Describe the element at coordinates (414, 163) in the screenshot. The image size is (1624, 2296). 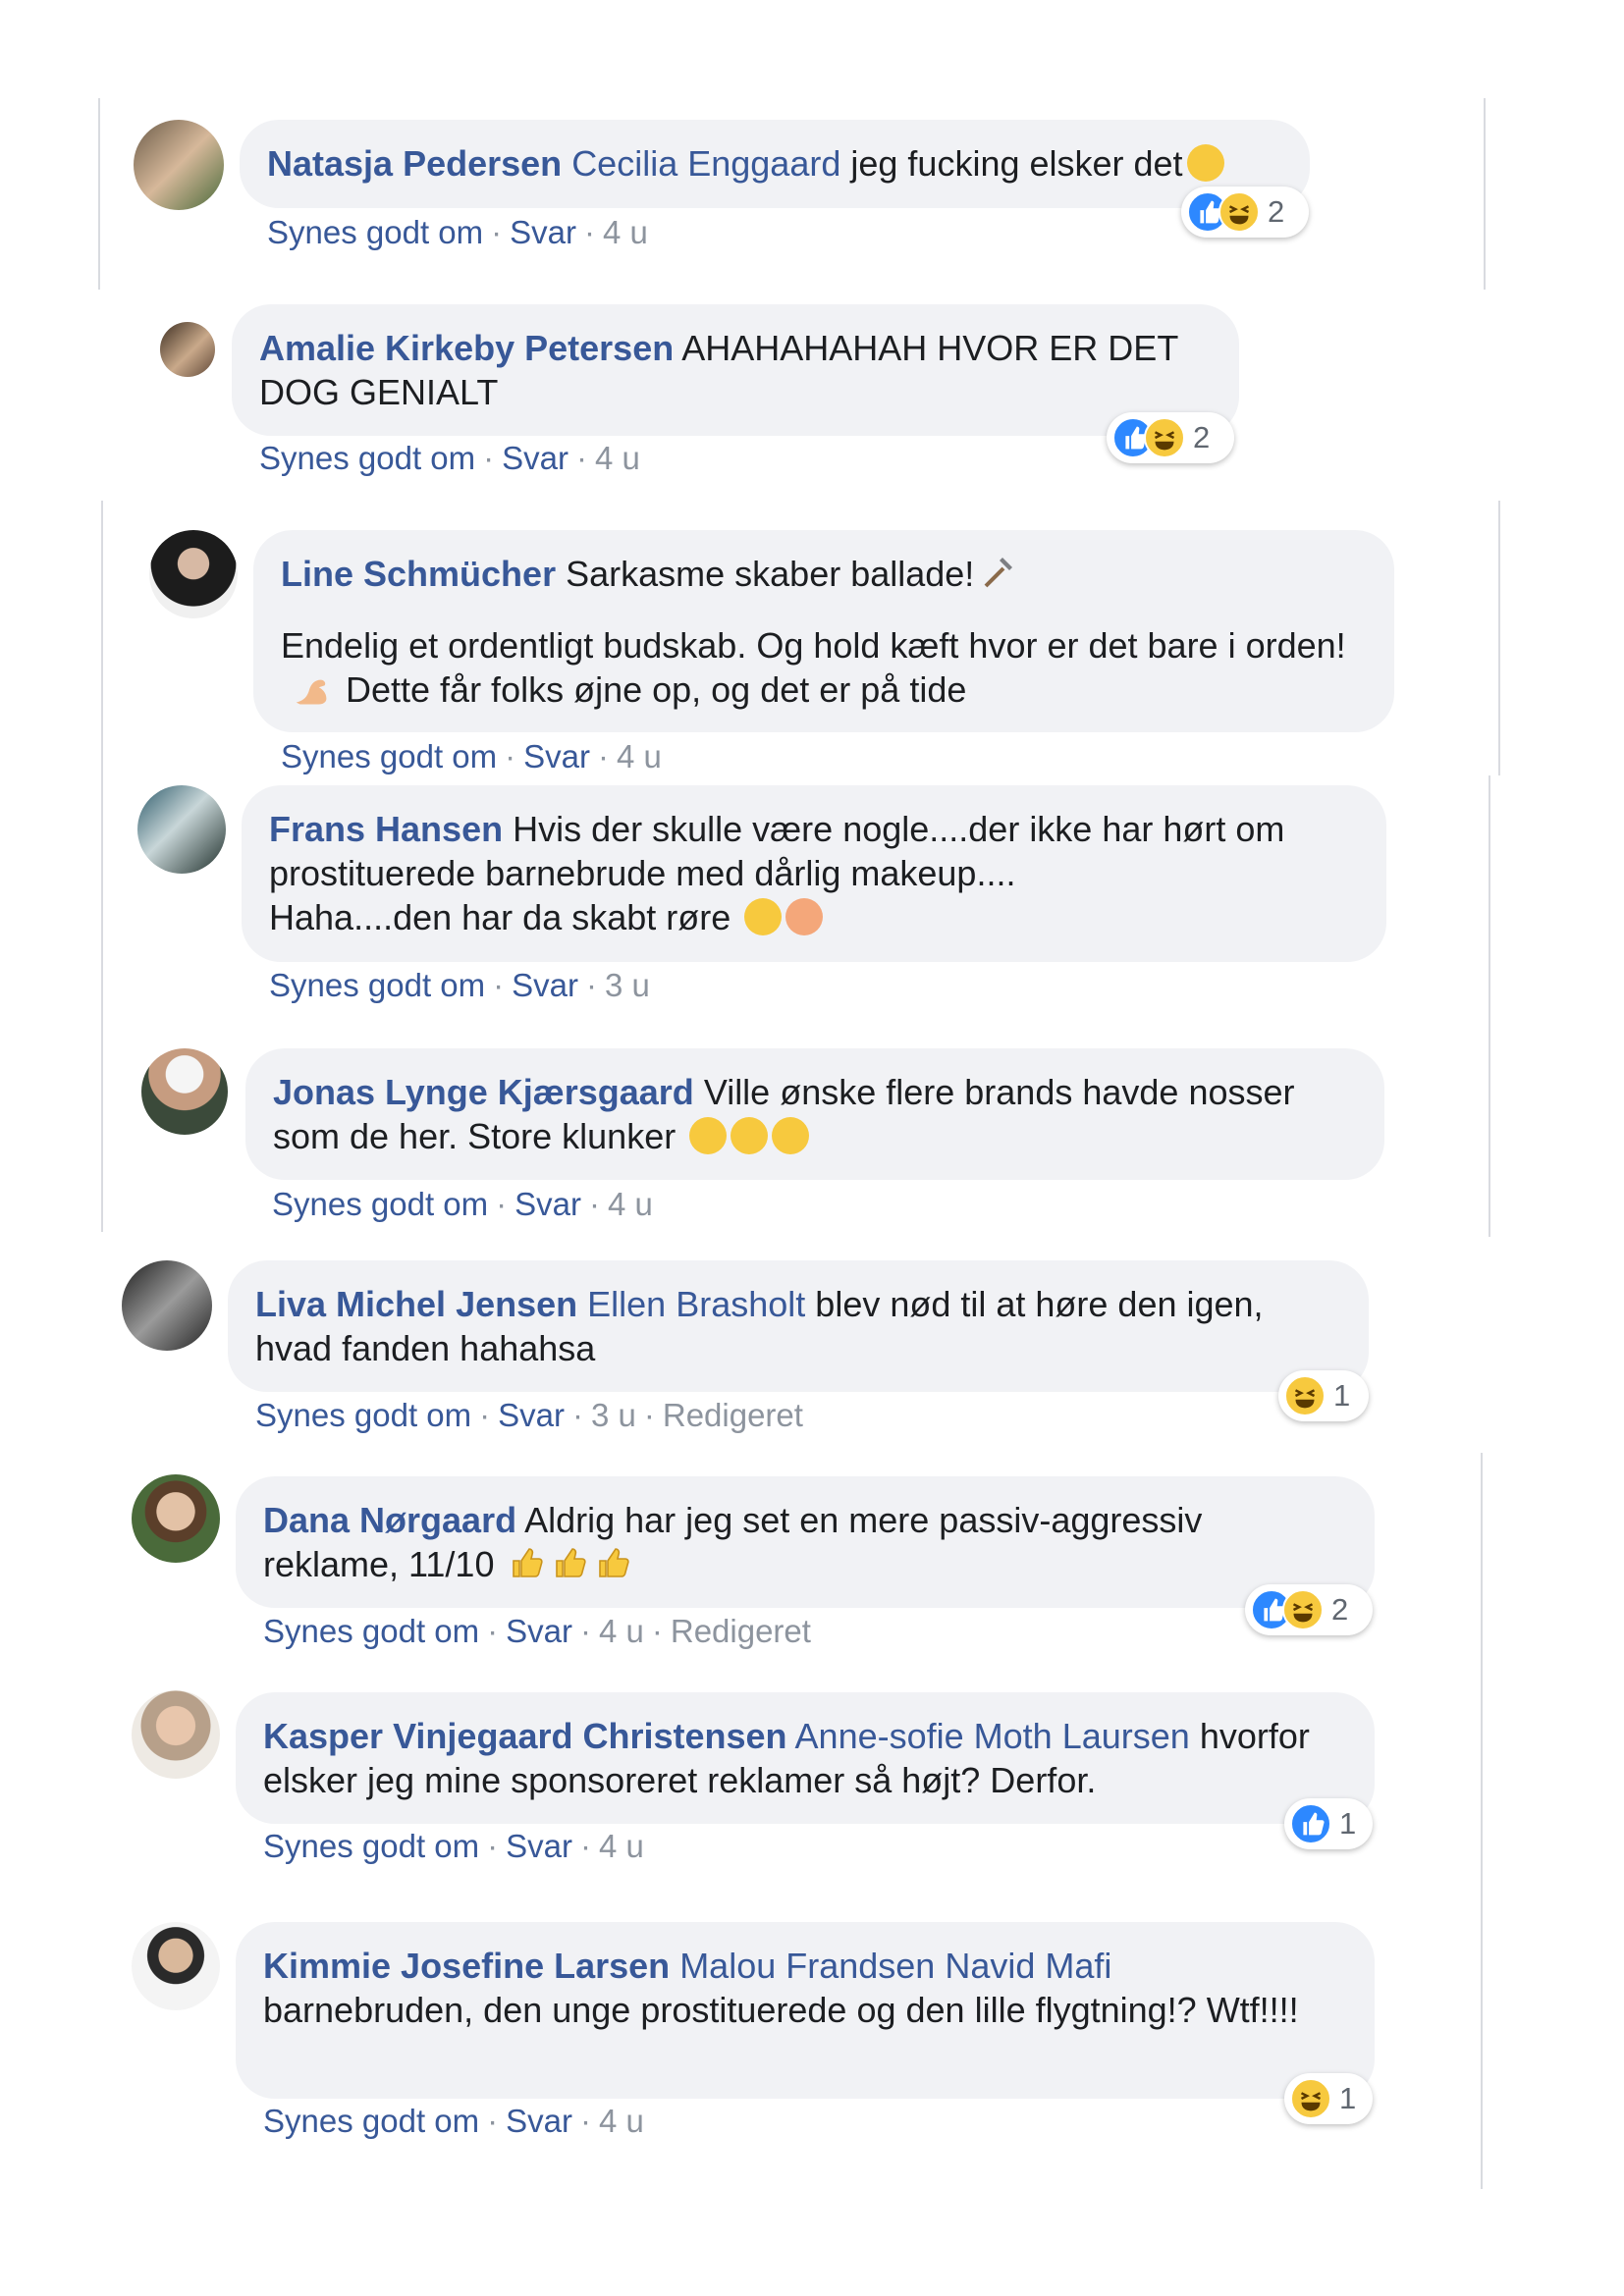
I see `comment-author: Natasja Pedersen` at that location.